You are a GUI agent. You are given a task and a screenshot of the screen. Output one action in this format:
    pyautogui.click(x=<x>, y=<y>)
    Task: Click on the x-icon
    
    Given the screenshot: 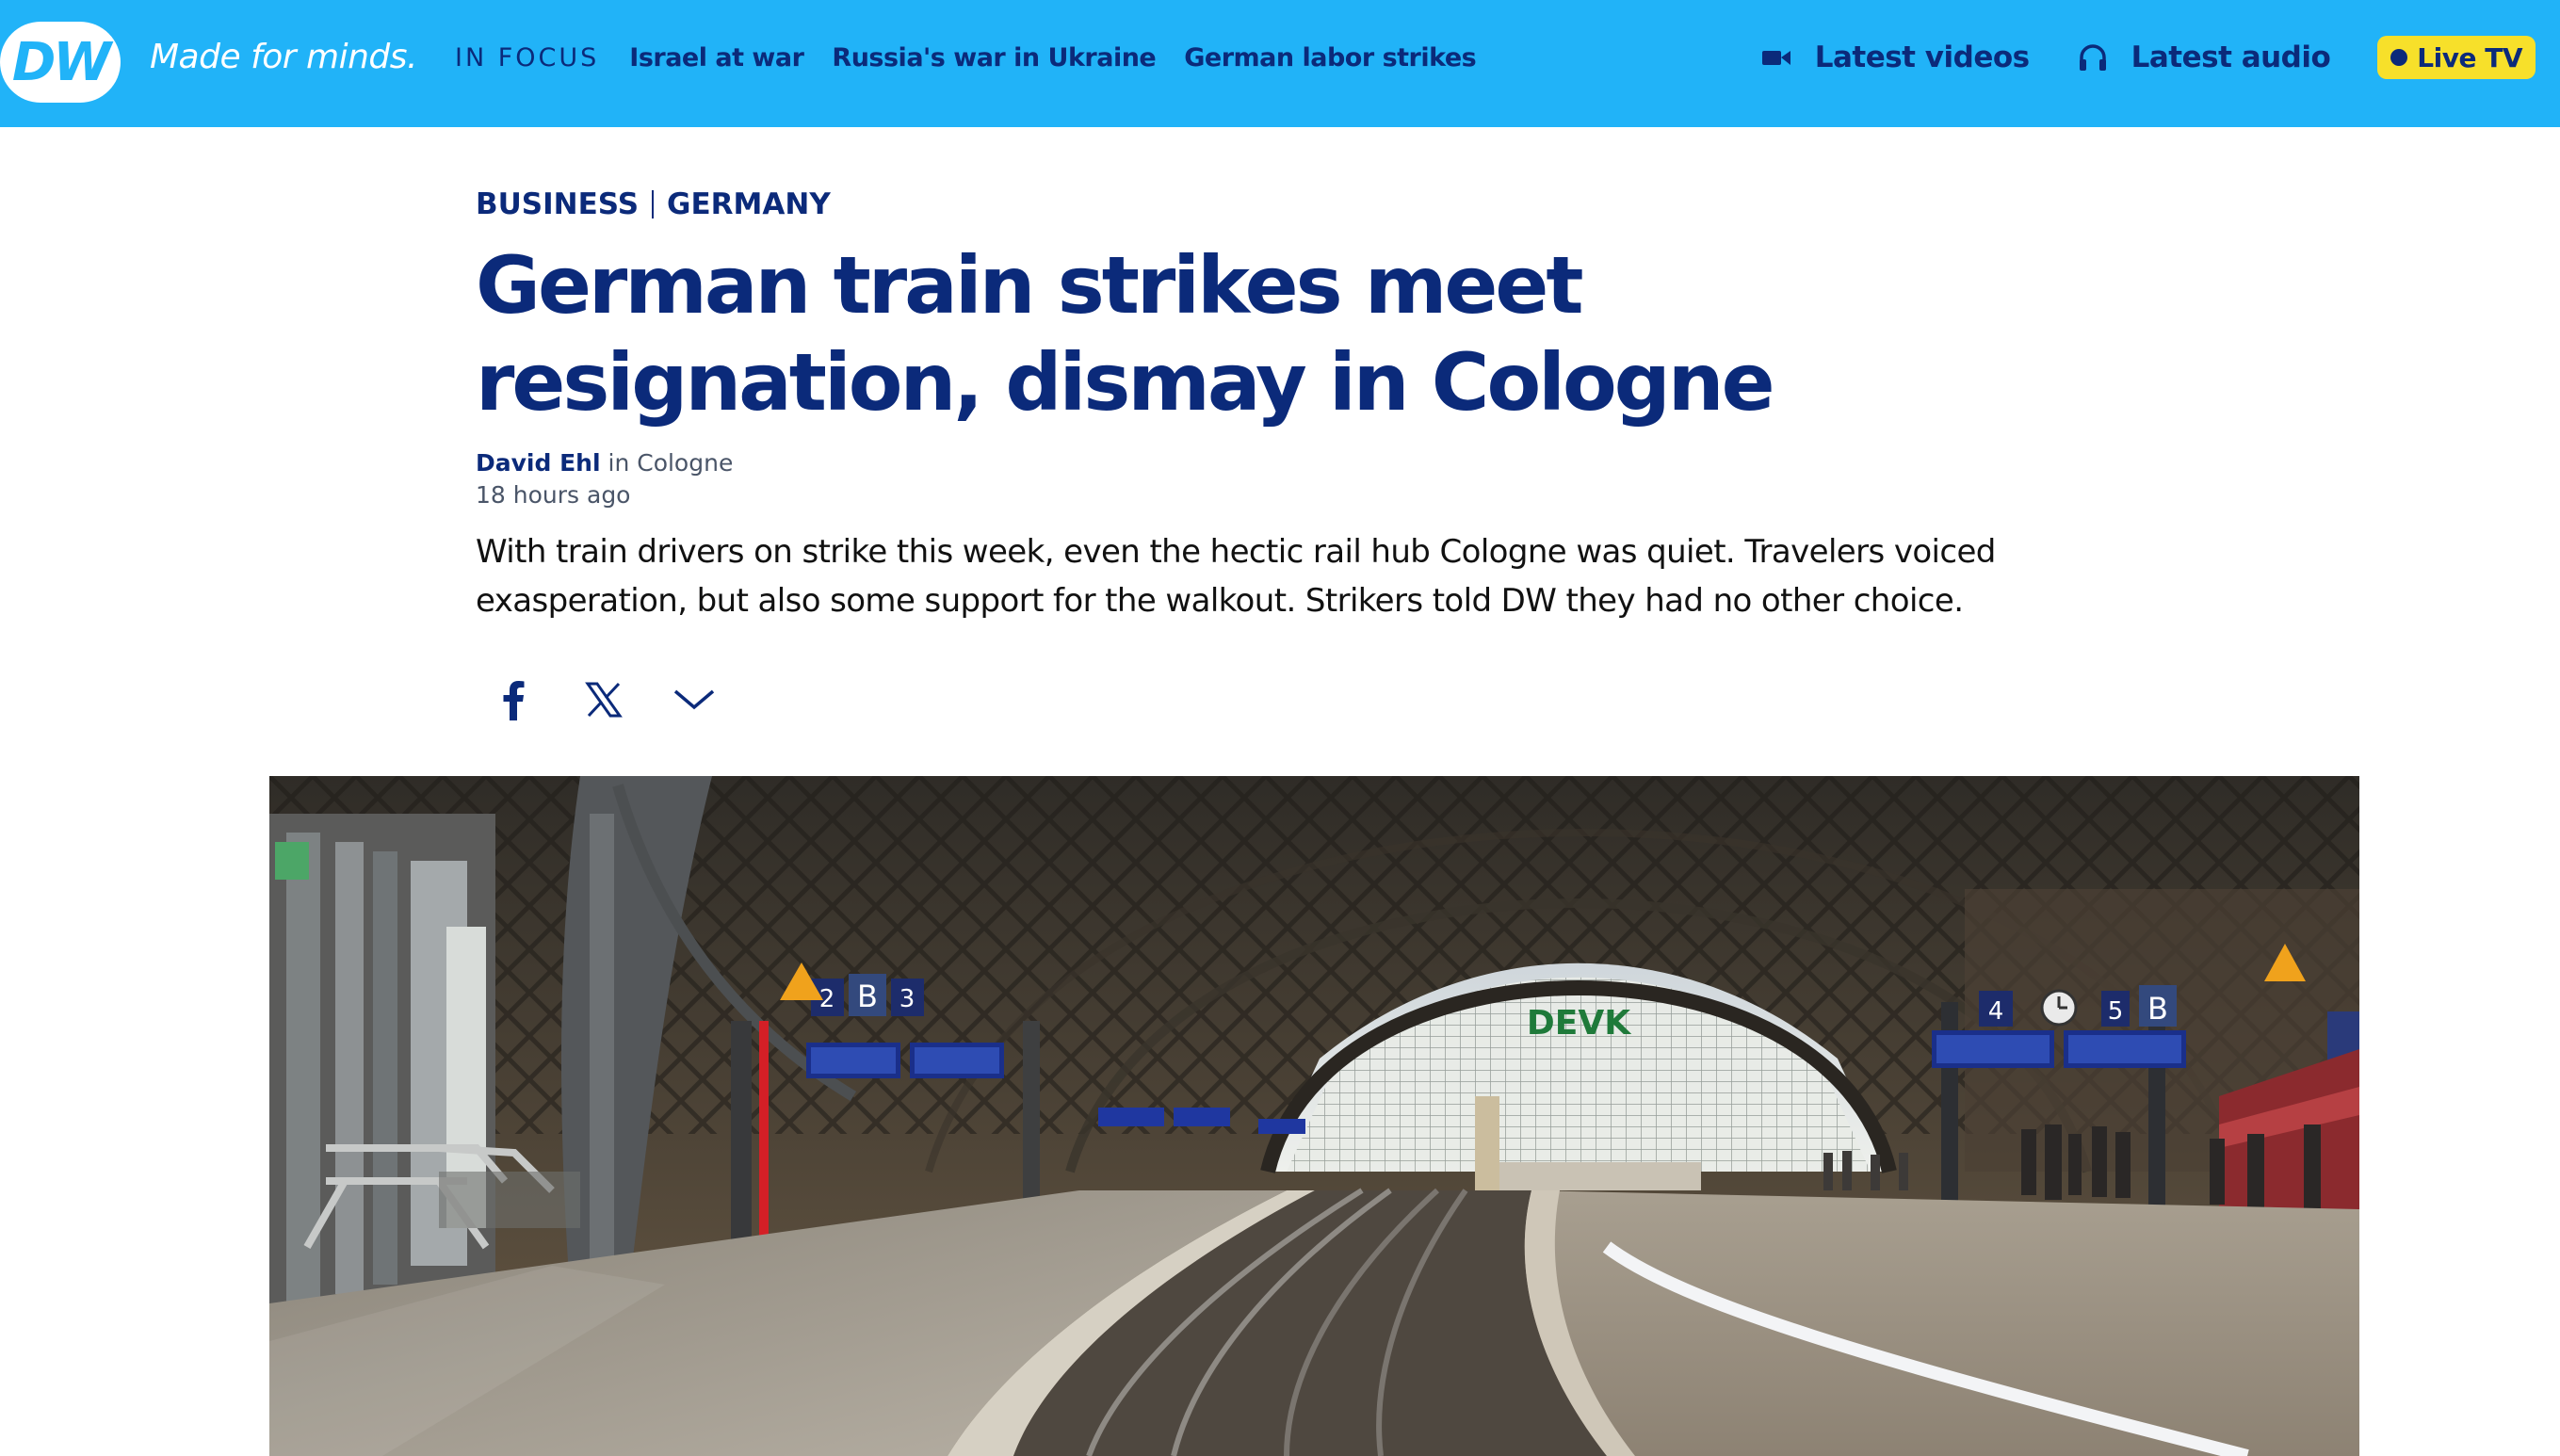 What is the action you would take?
    pyautogui.click(x=604, y=700)
    